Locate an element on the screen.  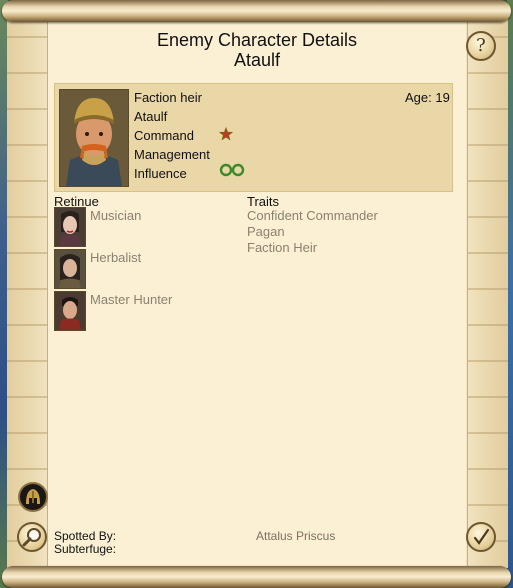
retinue-portrait-master-hunter is located at coordinates (70, 311).